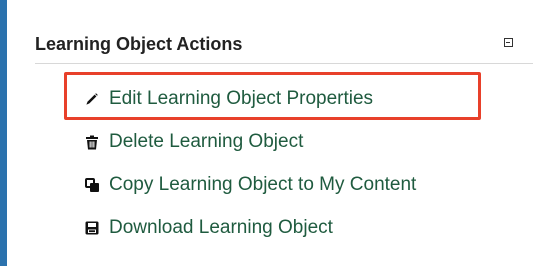 The height and width of the screenshot is (266, 533). What do you see at coordinates (3, 133) in the screenshot?
I see `left-accent-border` at bounding box center [3, 133].